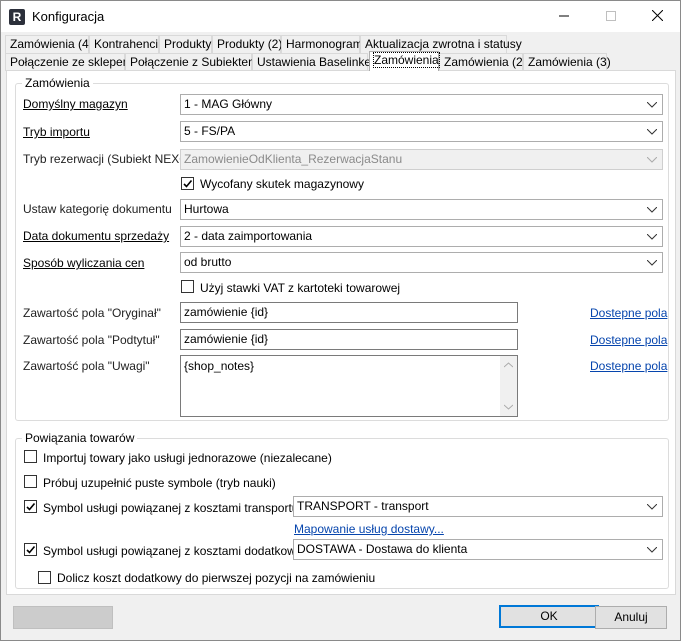 The image size is (681, 641). What do you see at coordinates (478, 506) in the screenshot?
I see `transport-select: TRANSPORT - transport` at bounding box center [478, 506].